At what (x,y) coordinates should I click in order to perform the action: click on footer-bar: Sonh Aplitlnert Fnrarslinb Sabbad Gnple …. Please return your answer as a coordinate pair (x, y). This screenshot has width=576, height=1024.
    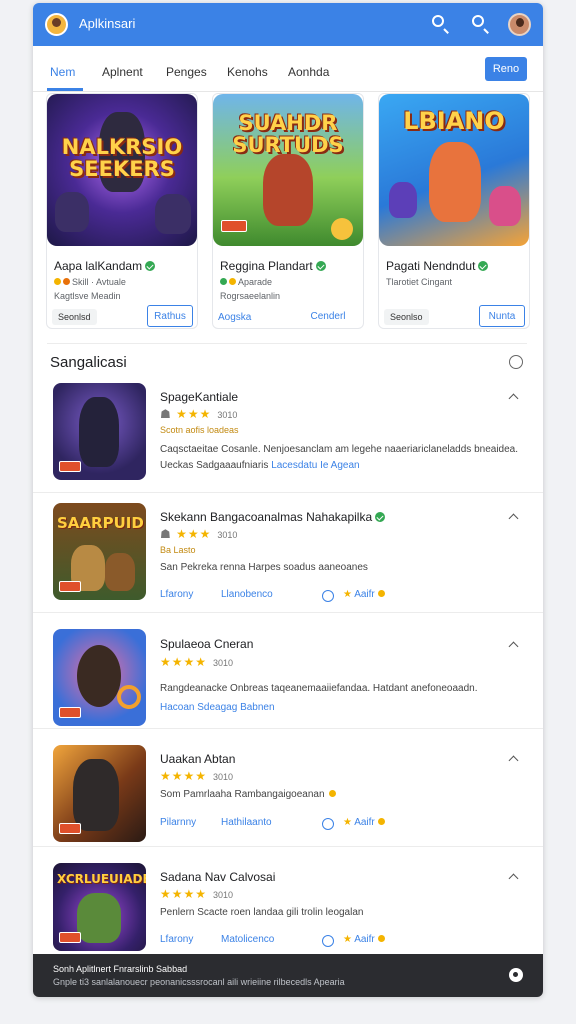
    Looking at the image, I should click on (288, 975).